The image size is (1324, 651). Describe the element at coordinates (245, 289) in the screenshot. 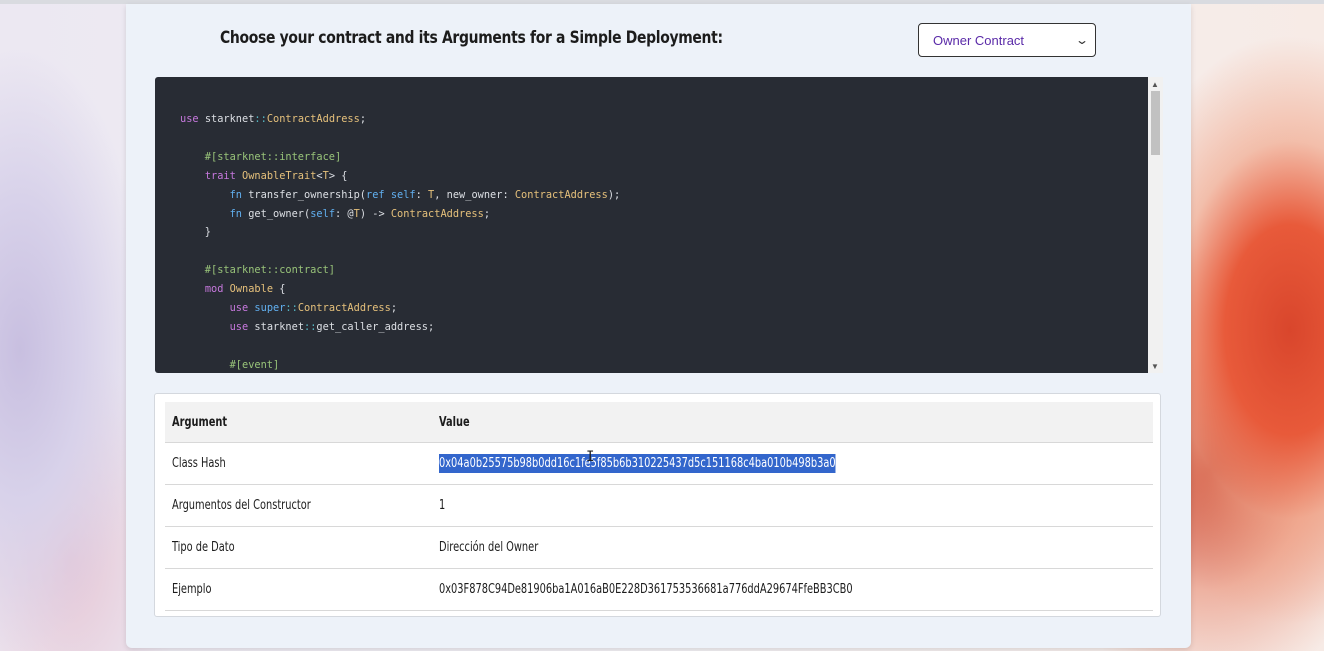

I see `code-line: mod Ownable {` at that location.